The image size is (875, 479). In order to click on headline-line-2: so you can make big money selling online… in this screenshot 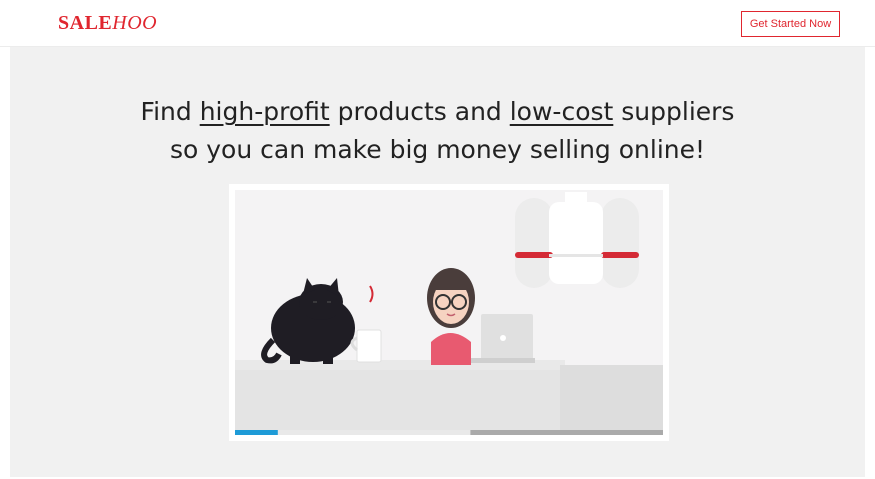, I will do `click(437, 149)`.